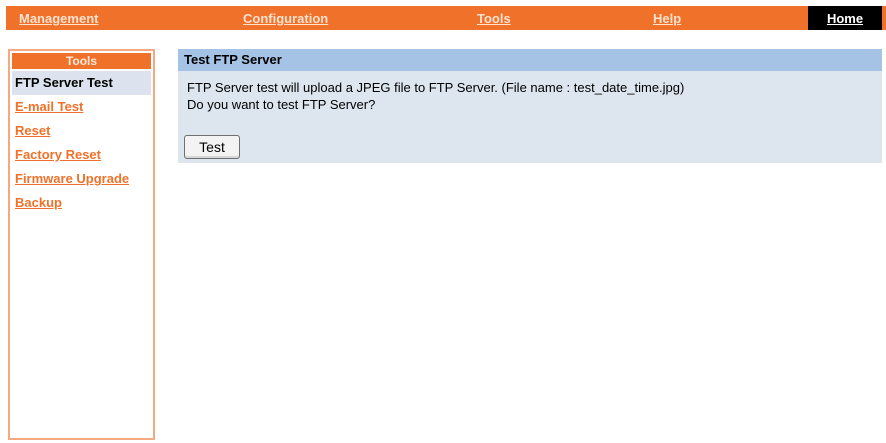 This screenshot has width=886, height=443. I want to click on sidebar-item-ftp-server-test: FTP Server Test, so click(81, 83).